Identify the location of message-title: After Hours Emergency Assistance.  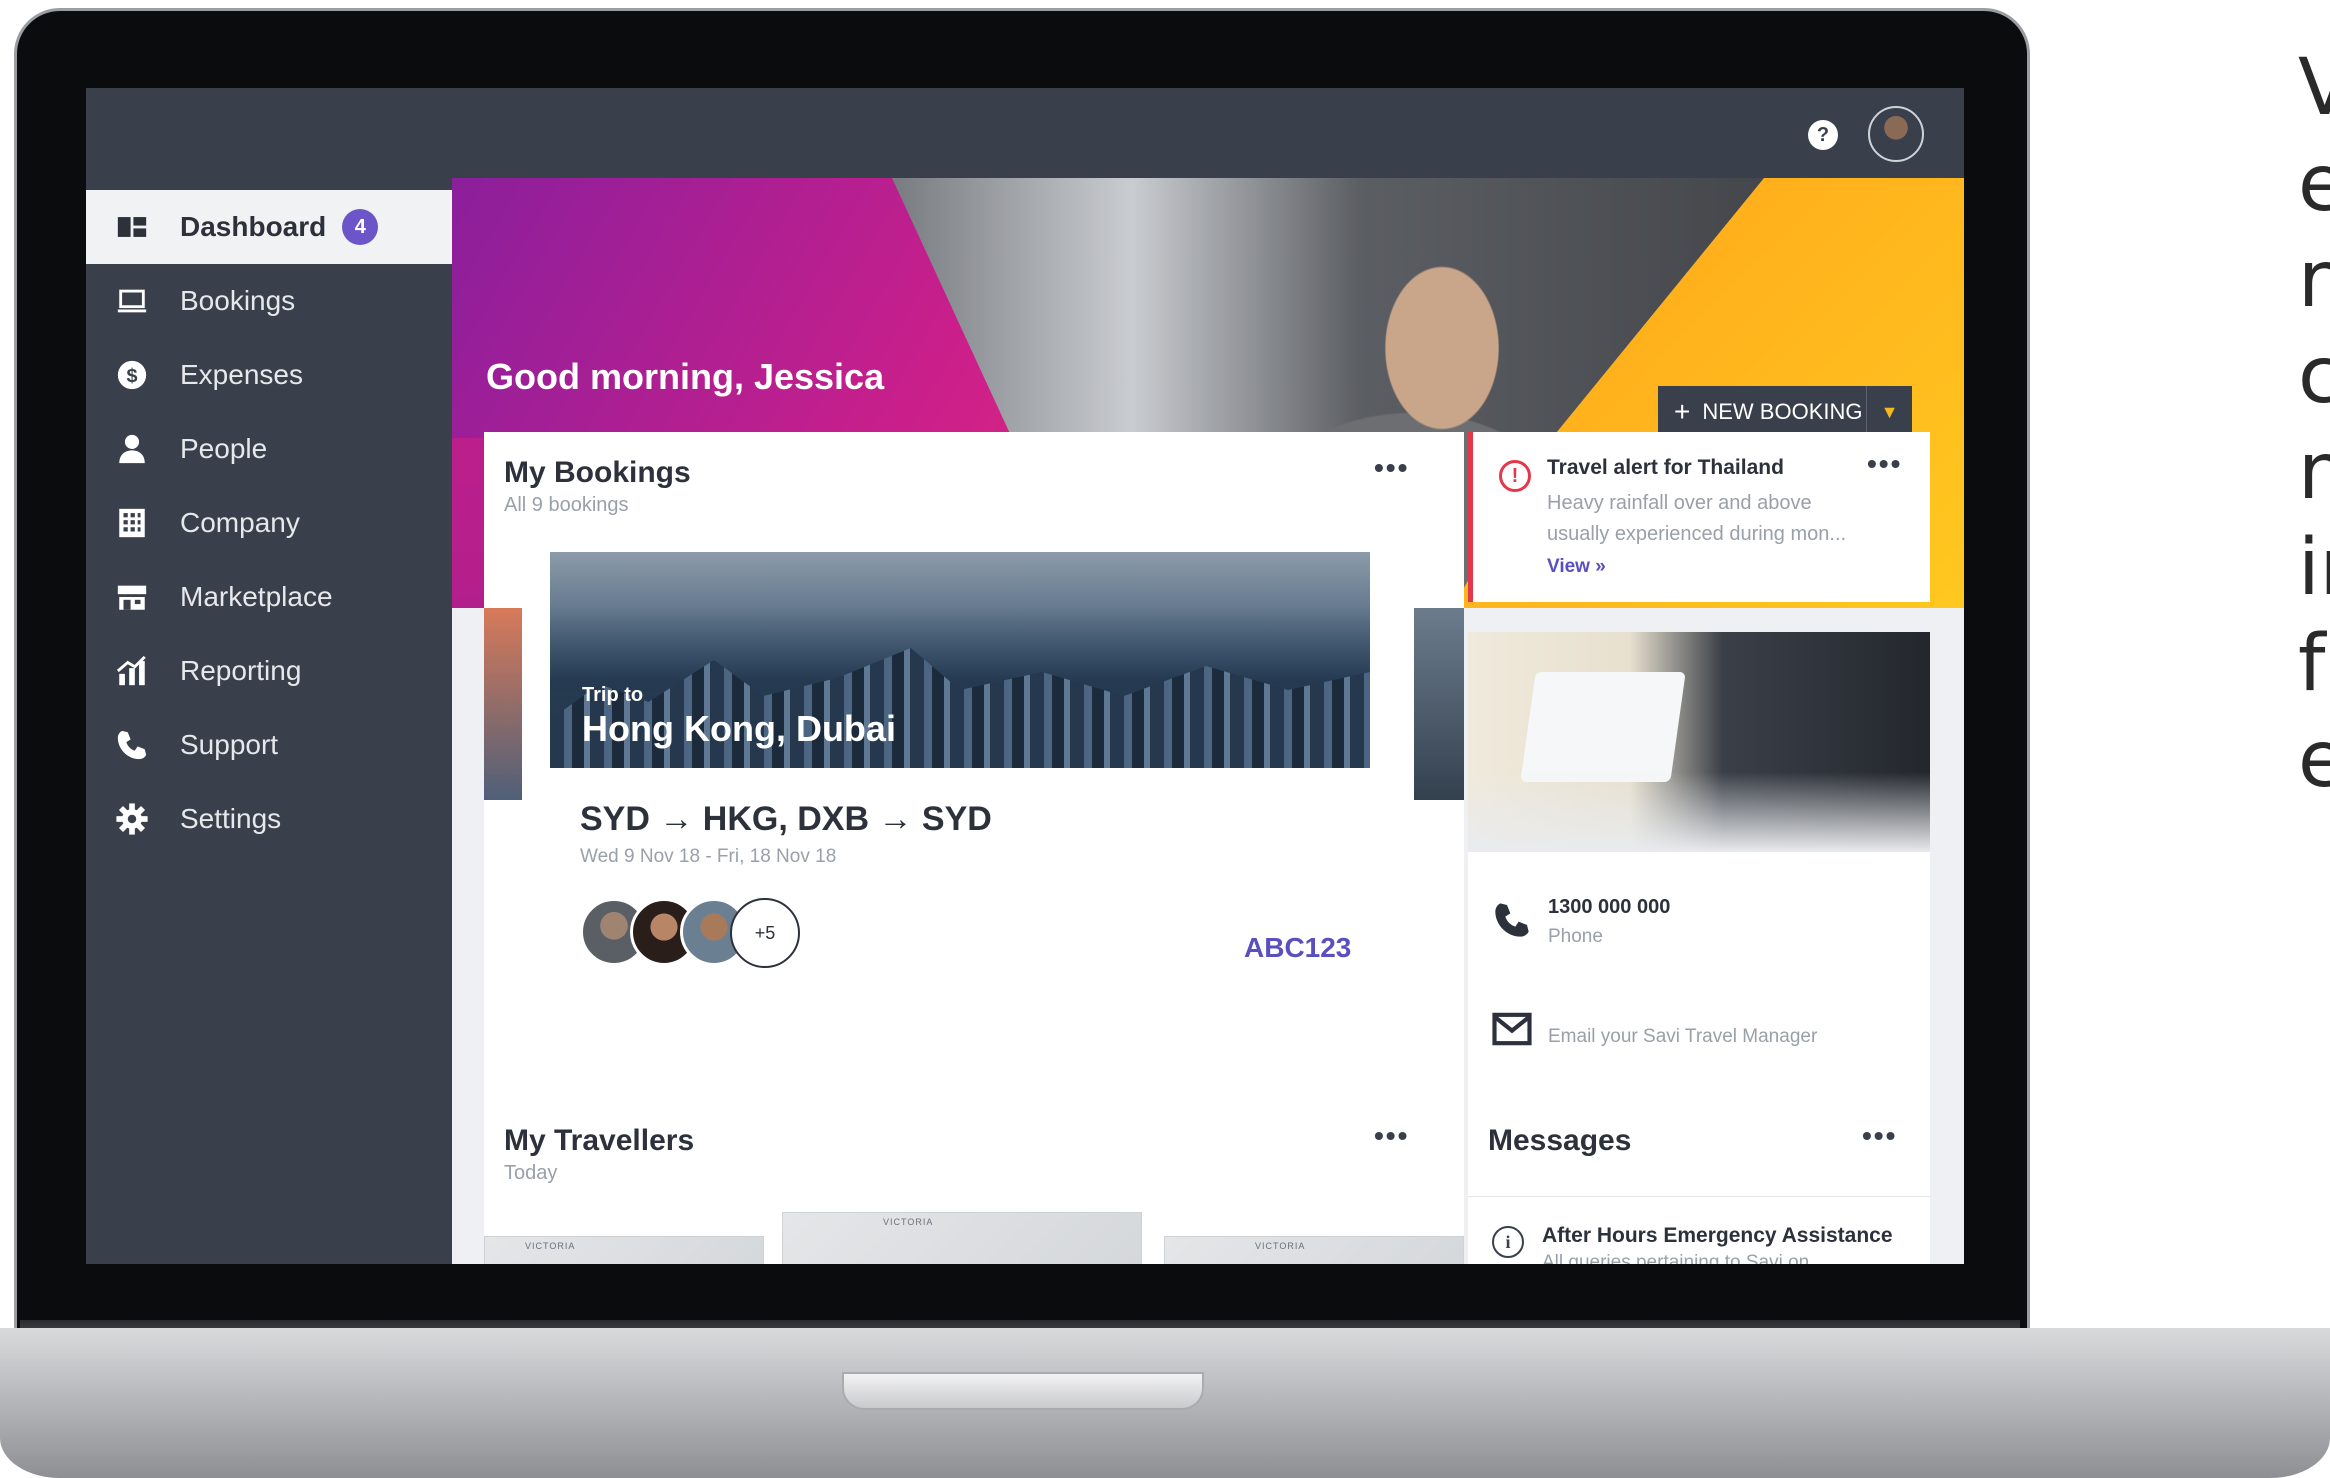
(1717, 1236).